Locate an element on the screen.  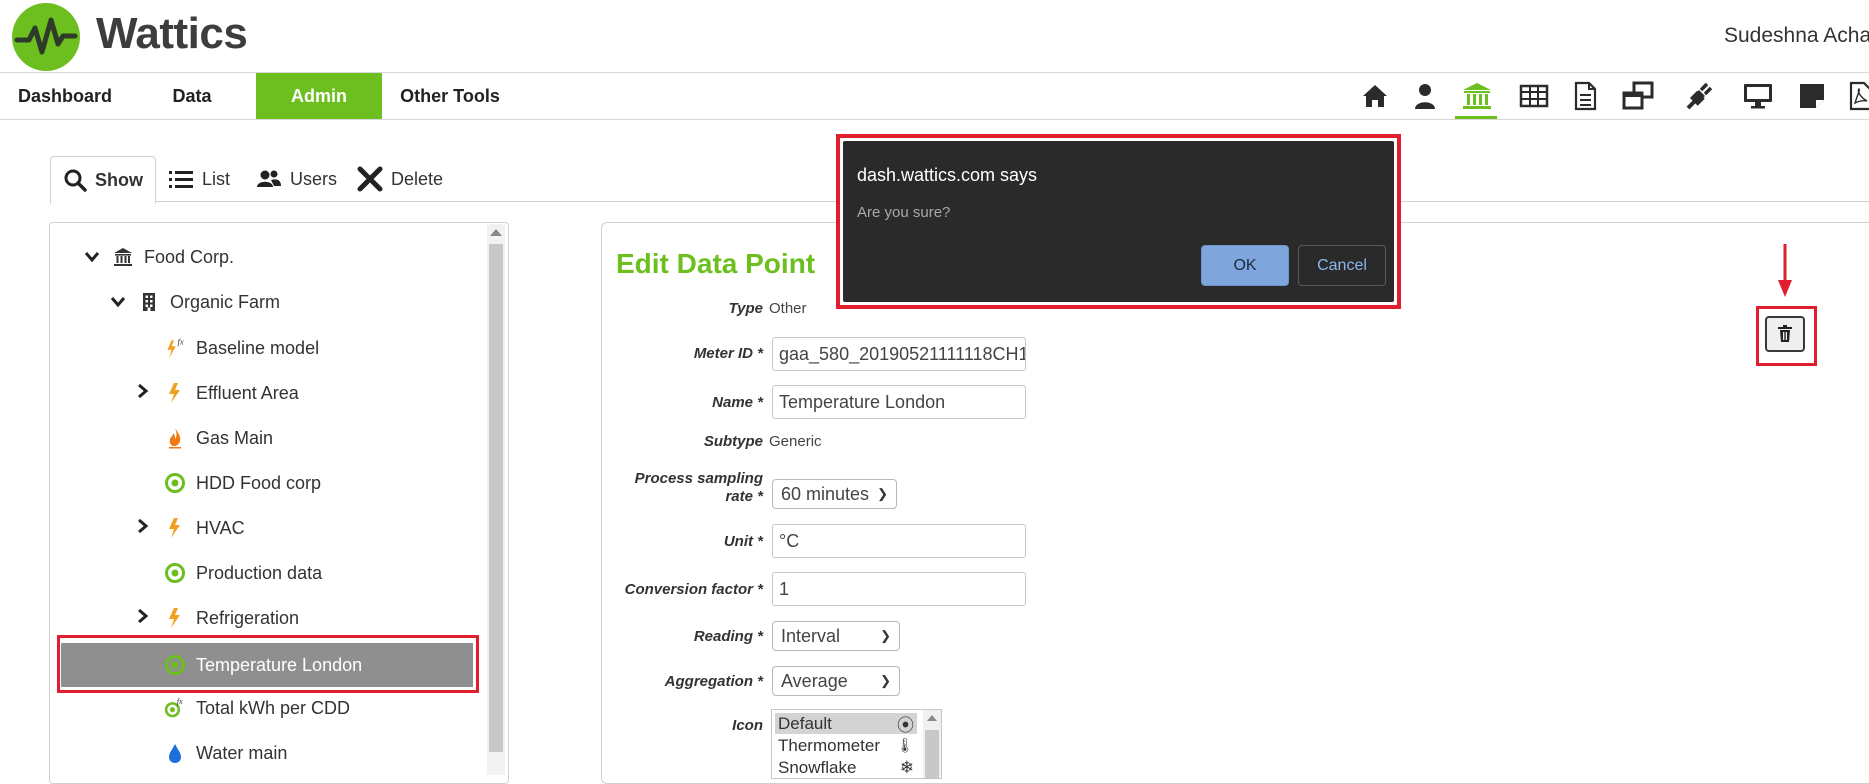
type-label: Type is located at coordinates (745, 308).